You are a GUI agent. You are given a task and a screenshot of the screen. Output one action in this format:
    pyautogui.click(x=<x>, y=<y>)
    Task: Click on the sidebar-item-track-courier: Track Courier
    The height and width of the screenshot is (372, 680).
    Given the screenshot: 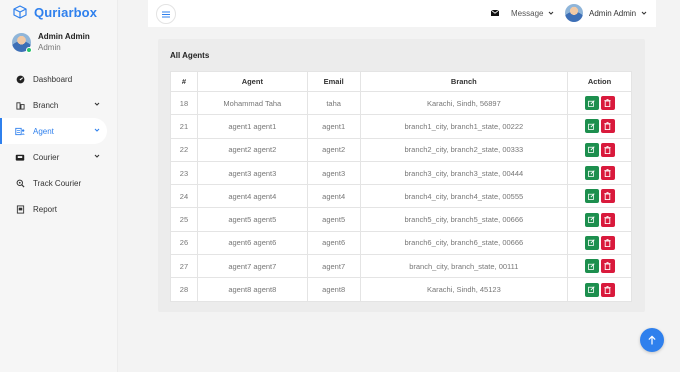 What is the action you would take?
    pyautogui.click(x=59, y=183)
    